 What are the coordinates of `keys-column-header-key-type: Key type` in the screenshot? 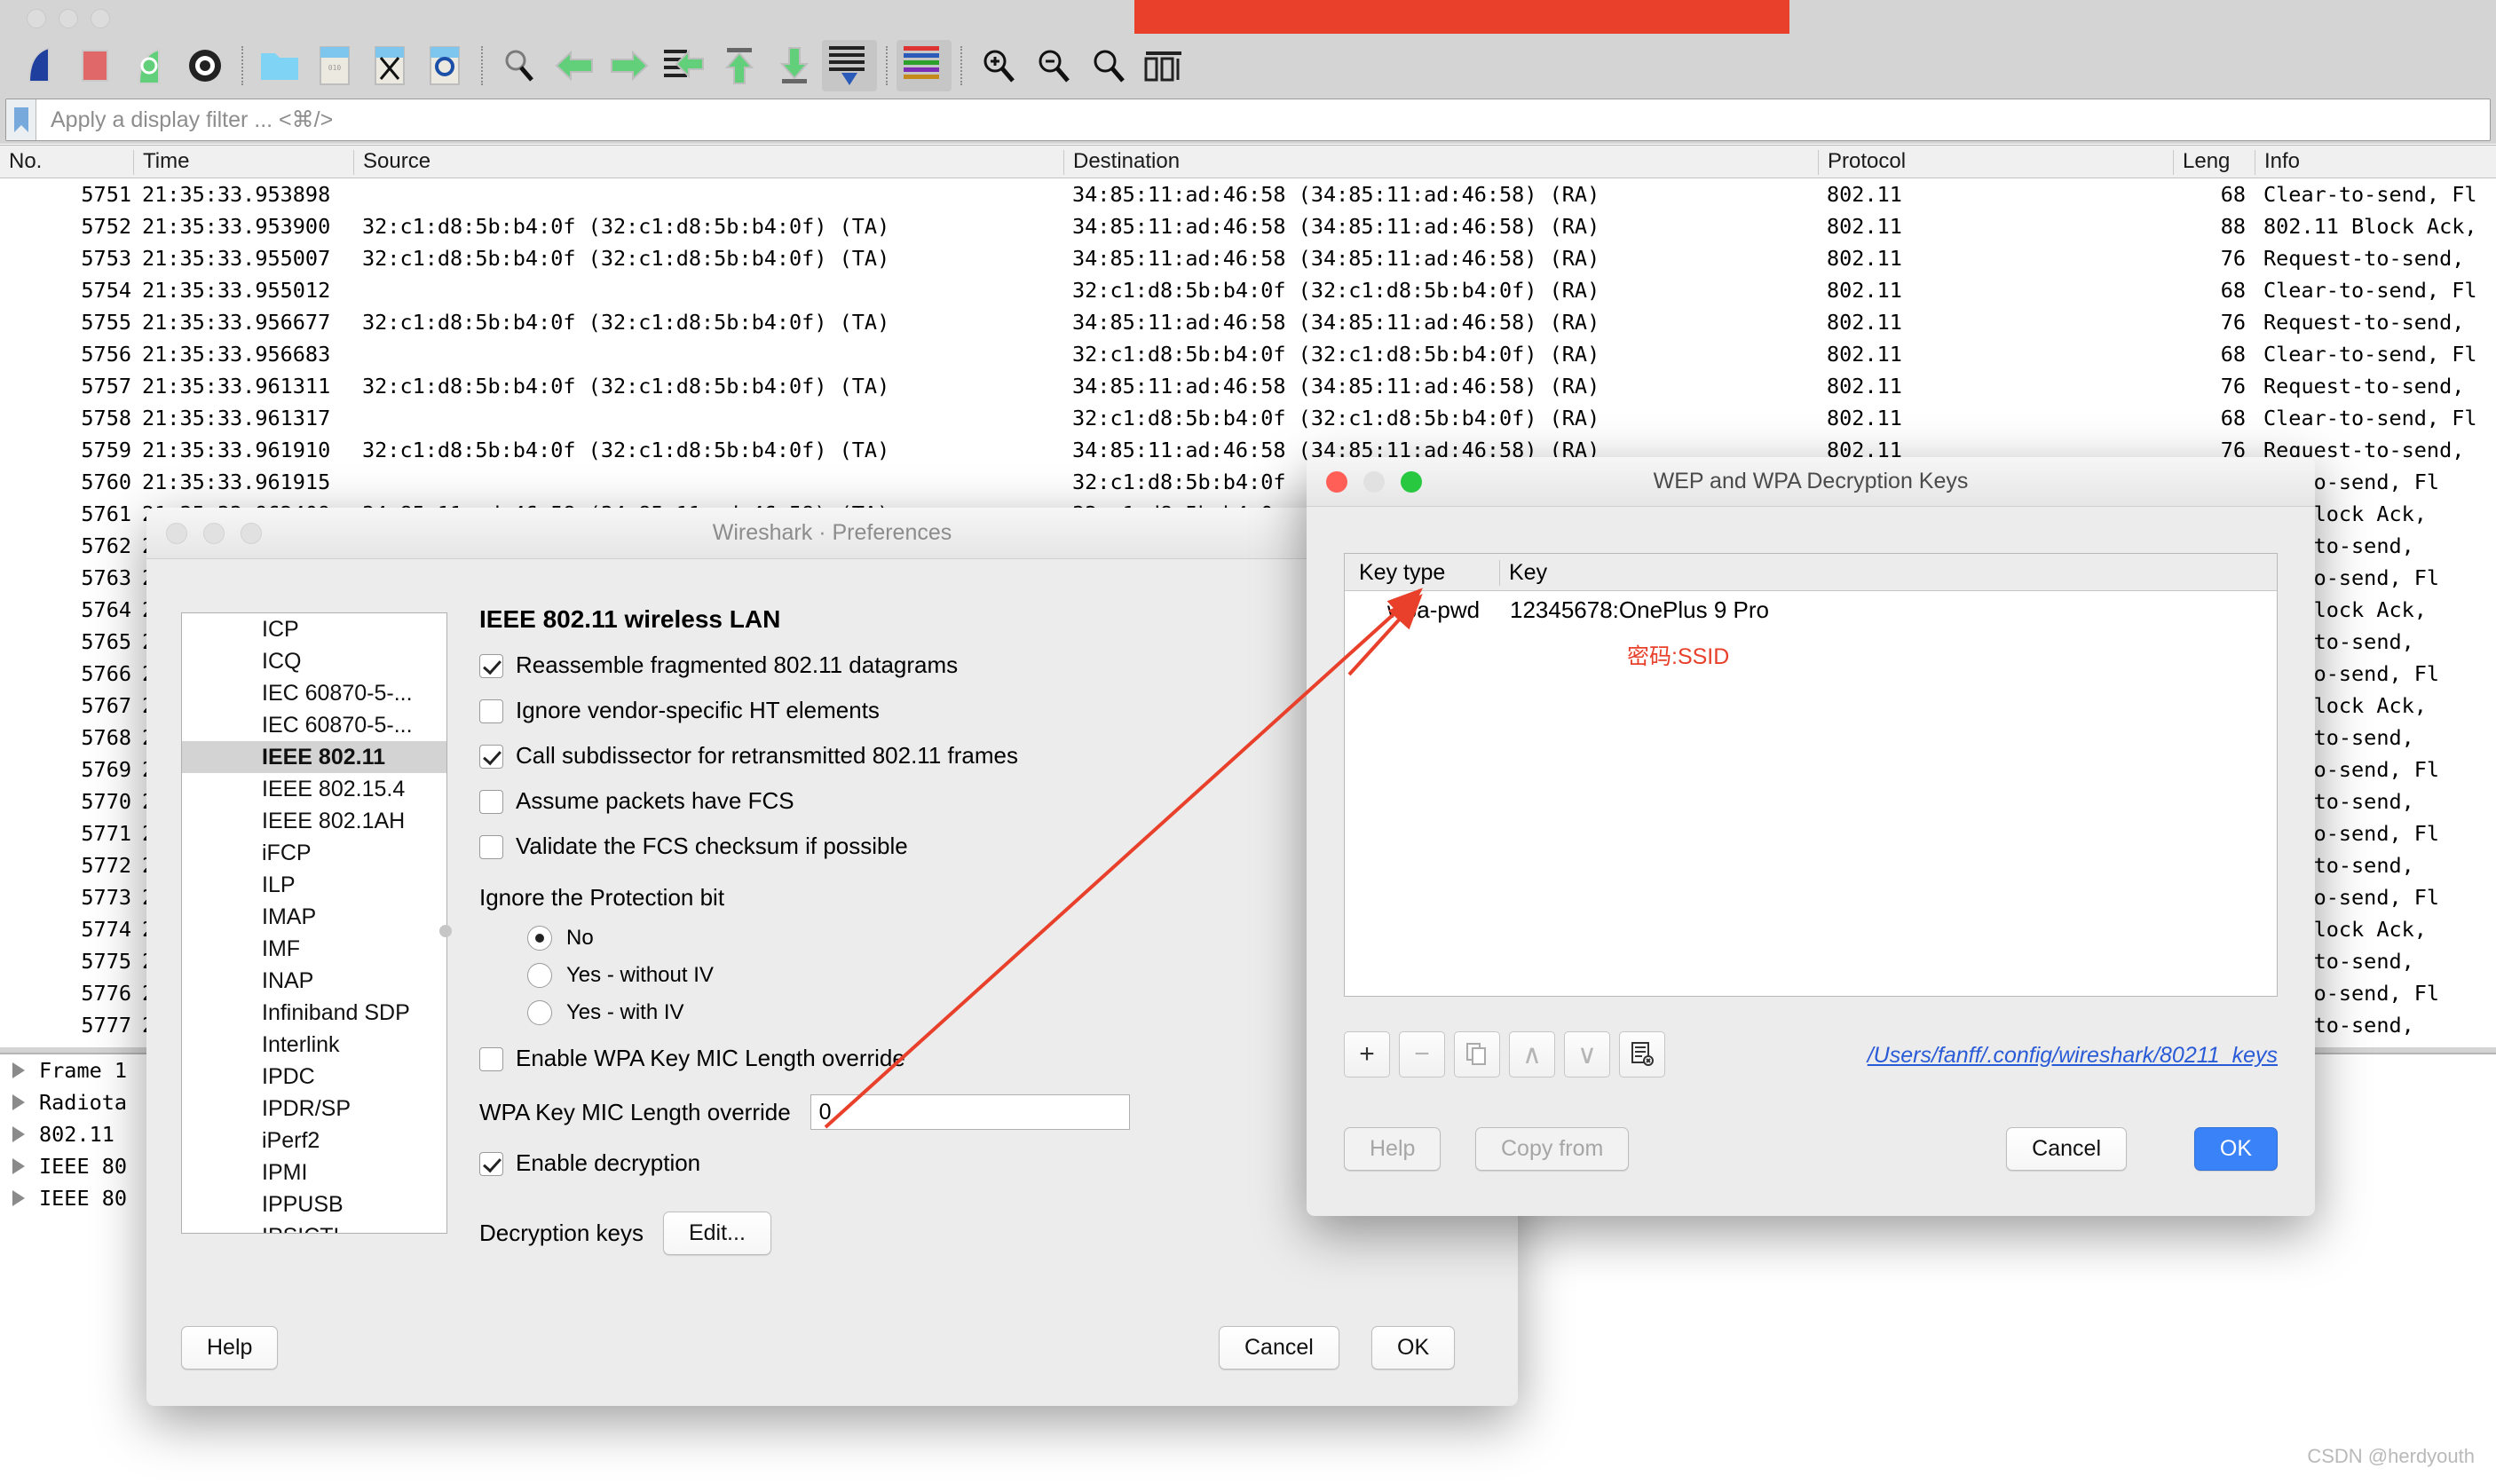 It's located at (1397, 573).